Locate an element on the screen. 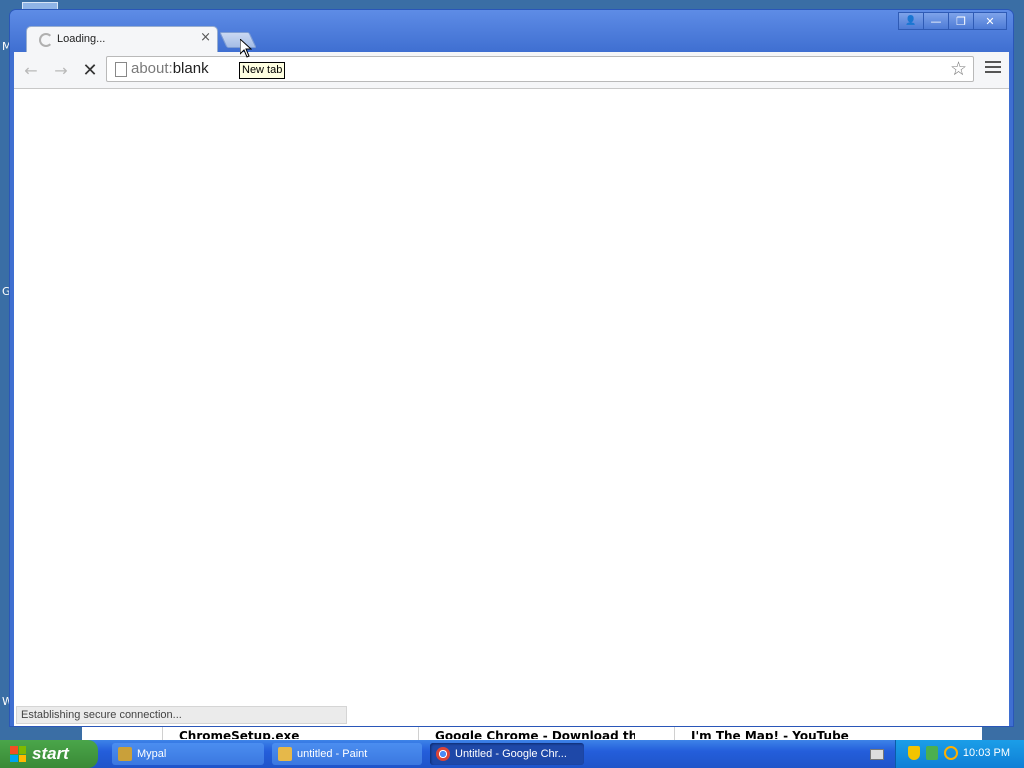 The image size is (1024, 768). clock: 10:03 PM is located at coordinates (986, 753).